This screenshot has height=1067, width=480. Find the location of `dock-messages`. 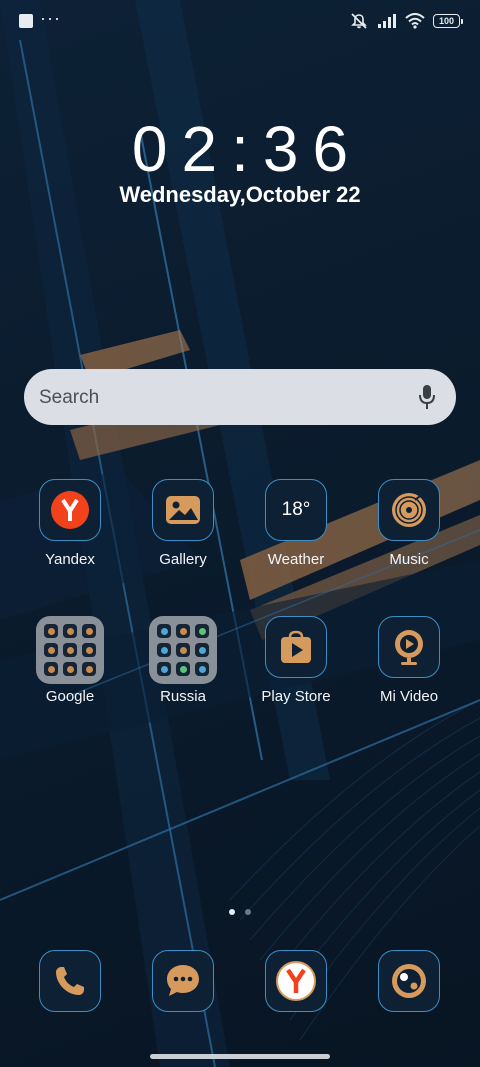

dock-messages is located at coordinates (183, 981).